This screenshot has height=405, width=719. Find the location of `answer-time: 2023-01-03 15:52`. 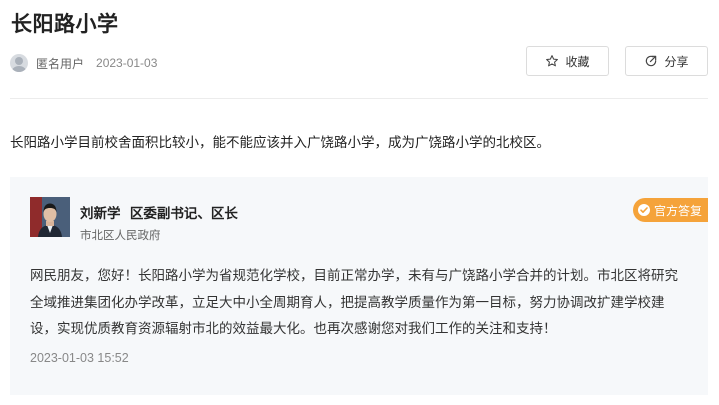

answer-time: 2023-01-03 15:52 is located at coordinates (79, 358).